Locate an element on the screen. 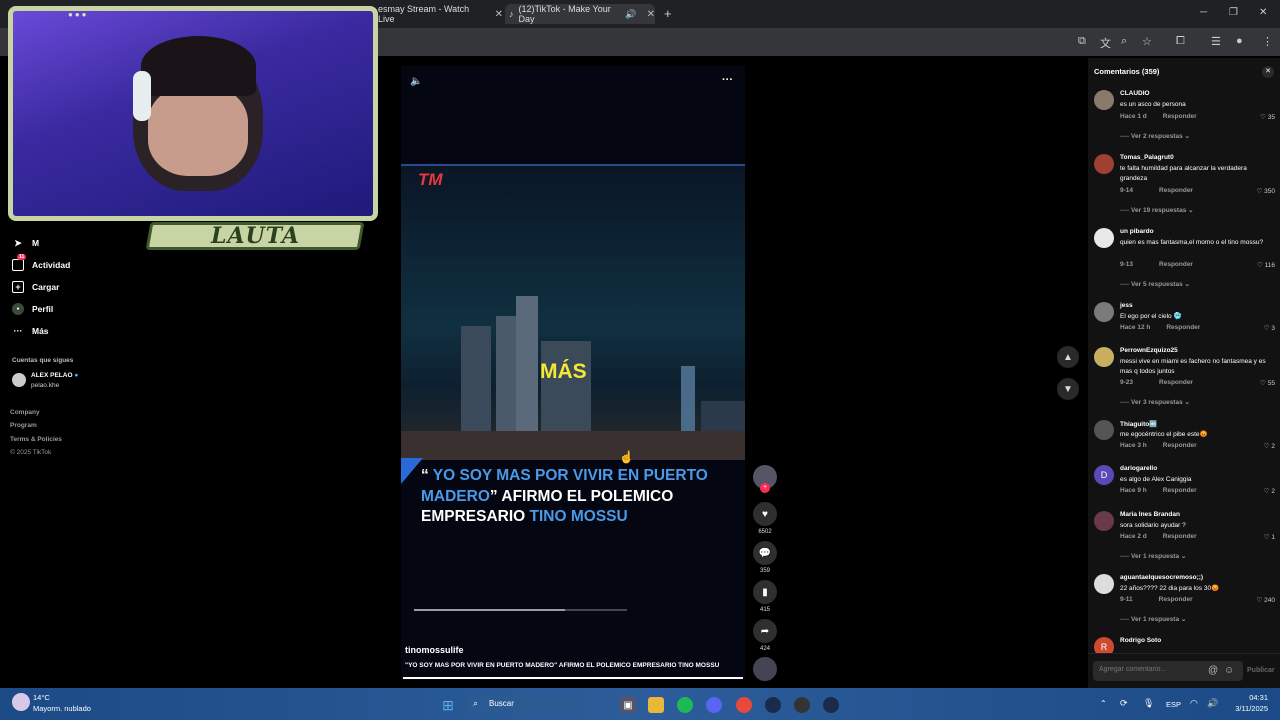  wifi-icon: ◠ is located at coordinates (1194, 703).